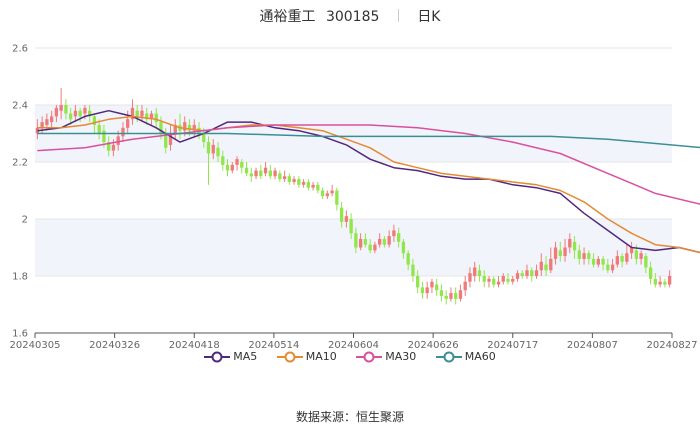  I want to click on legend-item-ma5: MA5, so click(230, 356).